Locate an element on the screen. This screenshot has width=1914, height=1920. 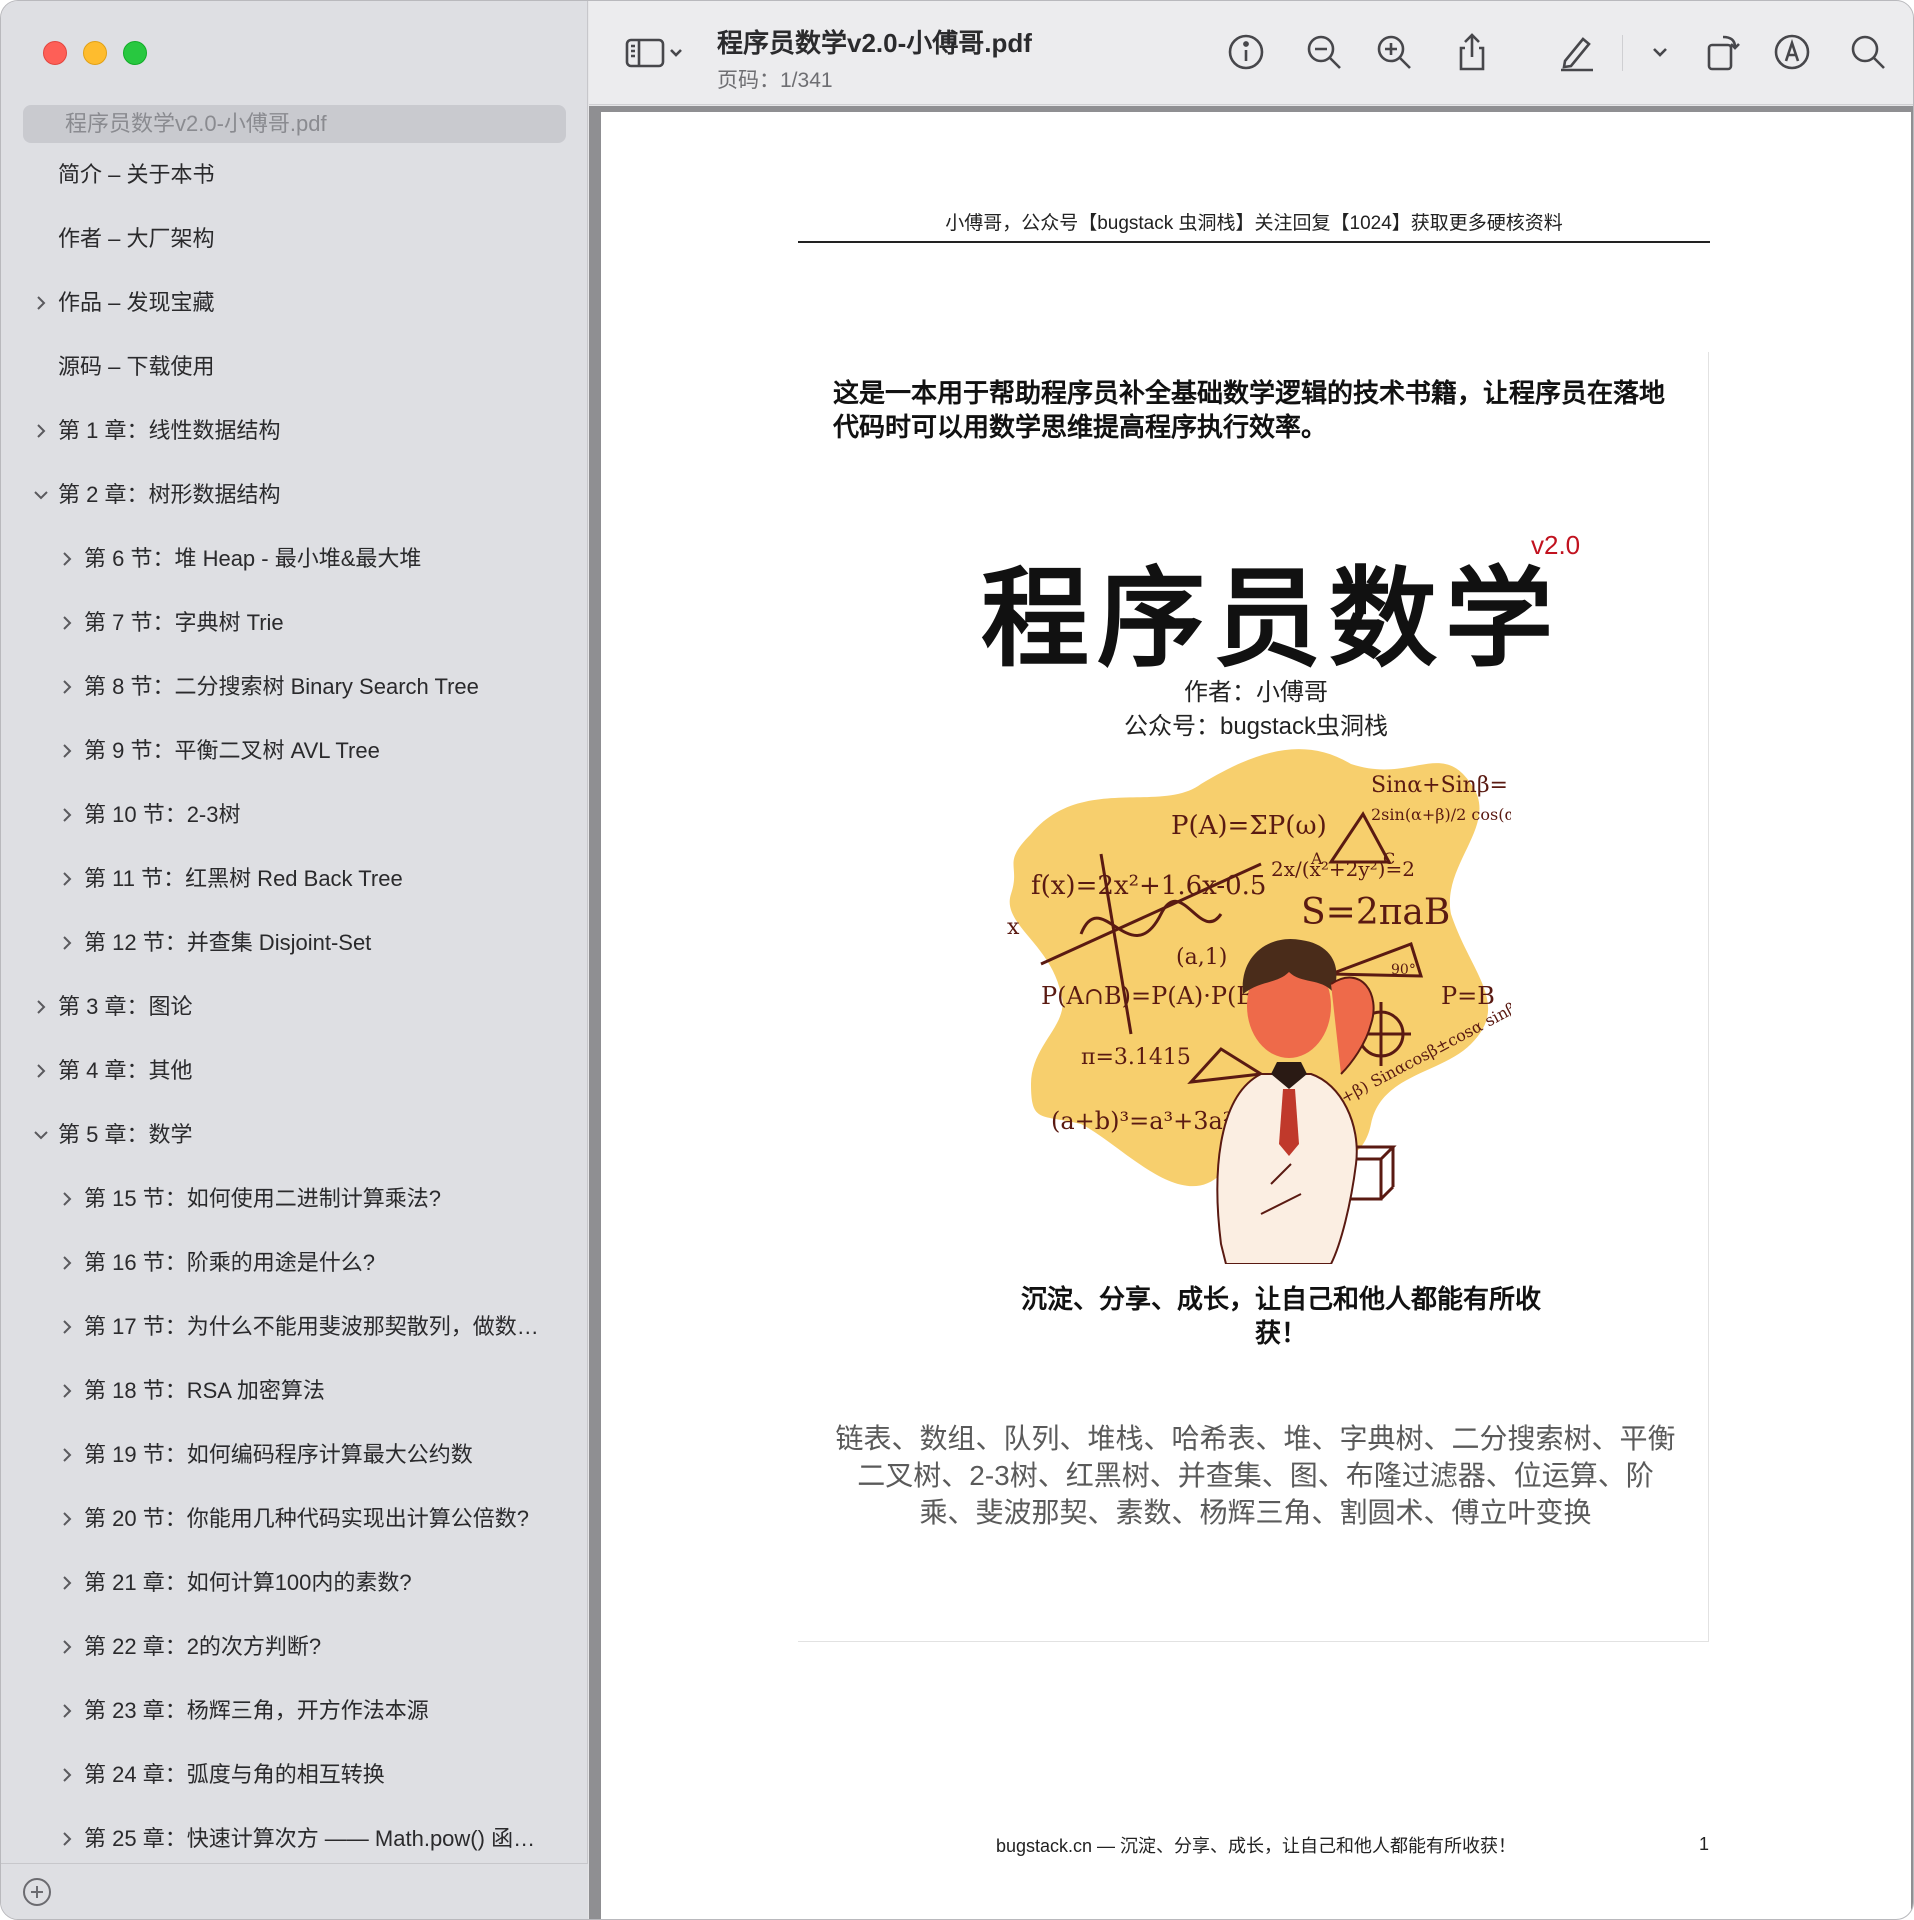
outline-item: 作品 – 发现宝藏 is located at coordinates (294, 303).